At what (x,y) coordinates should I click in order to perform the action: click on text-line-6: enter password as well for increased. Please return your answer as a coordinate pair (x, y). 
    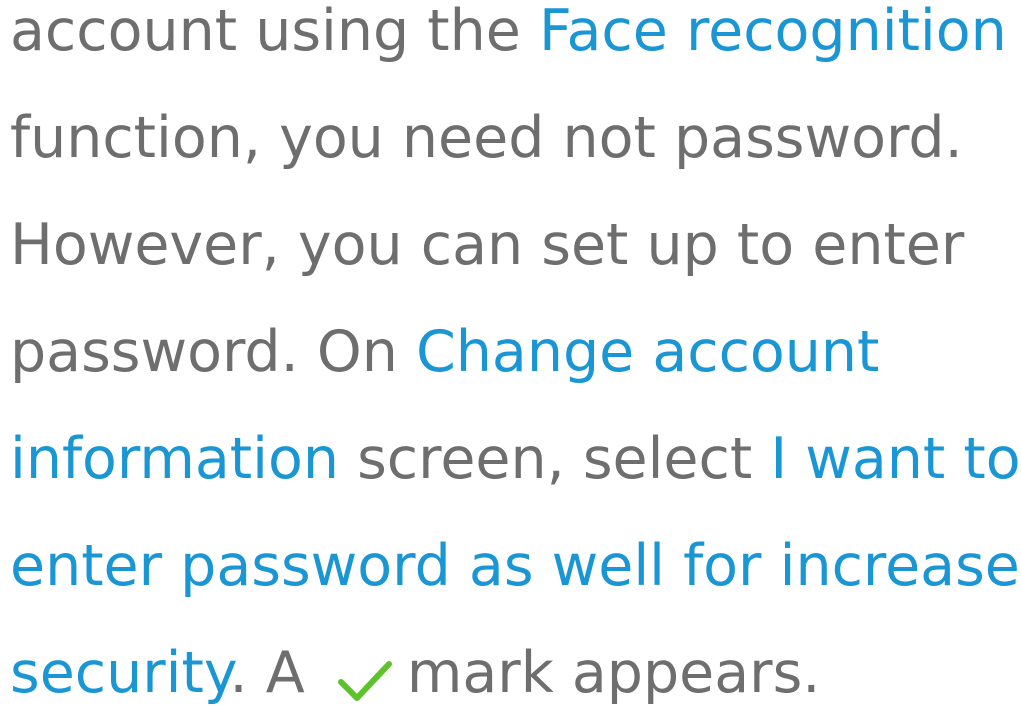
    Looking at the image, I should click on (515, 566).